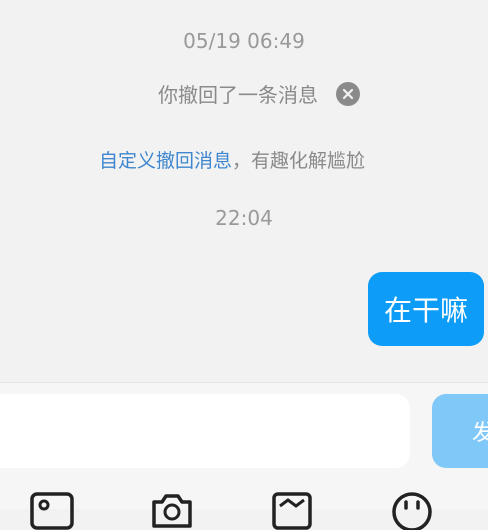  What do you see at coordinates (205, 431) in the screenshot?
I see `message-input` at bounding box center [205, 431].